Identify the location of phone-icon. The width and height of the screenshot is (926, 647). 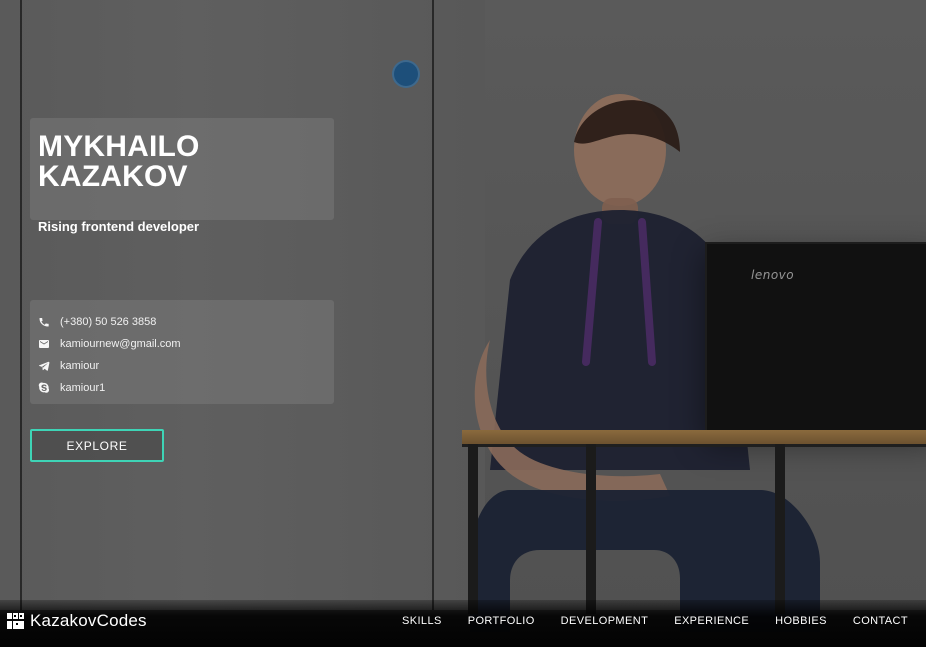
(44, 322).